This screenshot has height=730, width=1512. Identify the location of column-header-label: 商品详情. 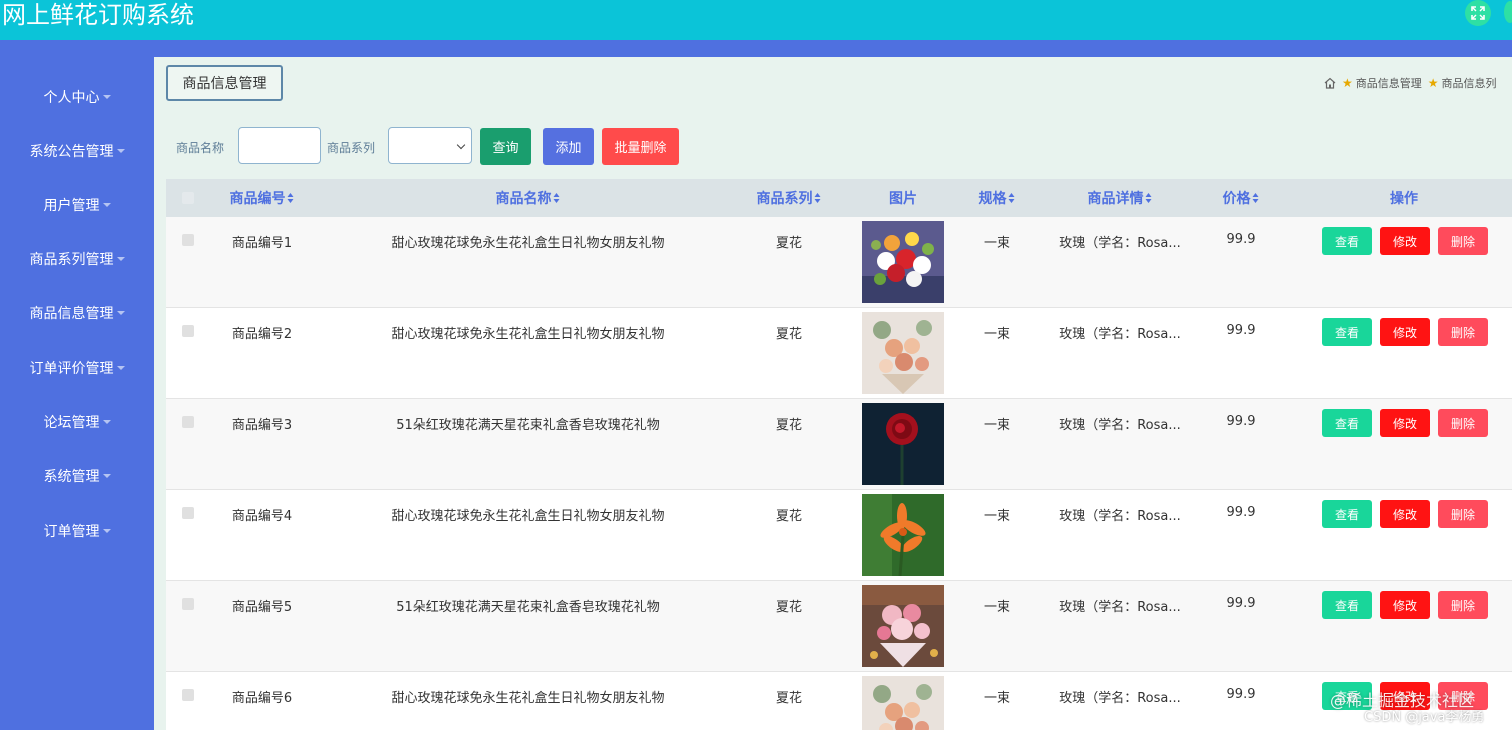
(1115, 199).